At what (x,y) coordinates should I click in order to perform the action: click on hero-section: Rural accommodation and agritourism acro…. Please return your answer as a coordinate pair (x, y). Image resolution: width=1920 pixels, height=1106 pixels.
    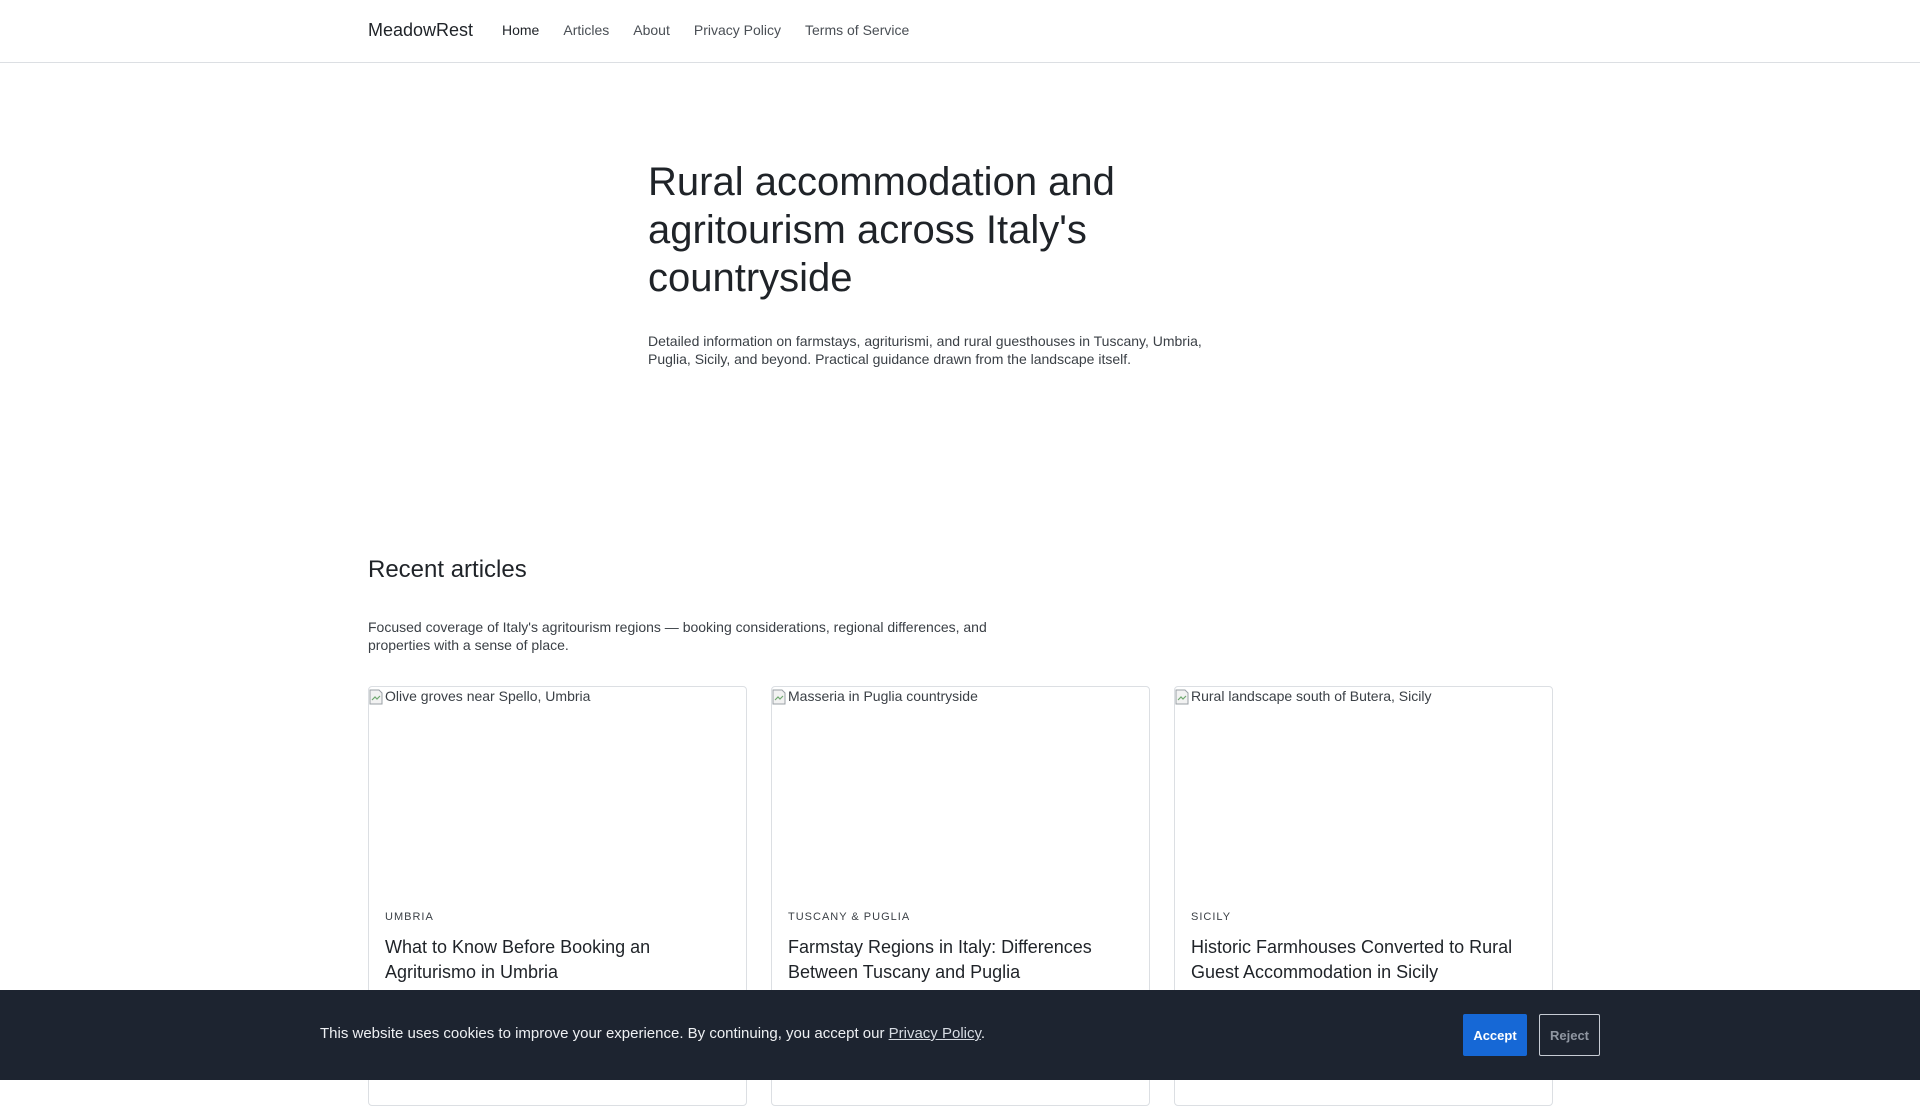
    Looking at the image, I should click on (928, 263).